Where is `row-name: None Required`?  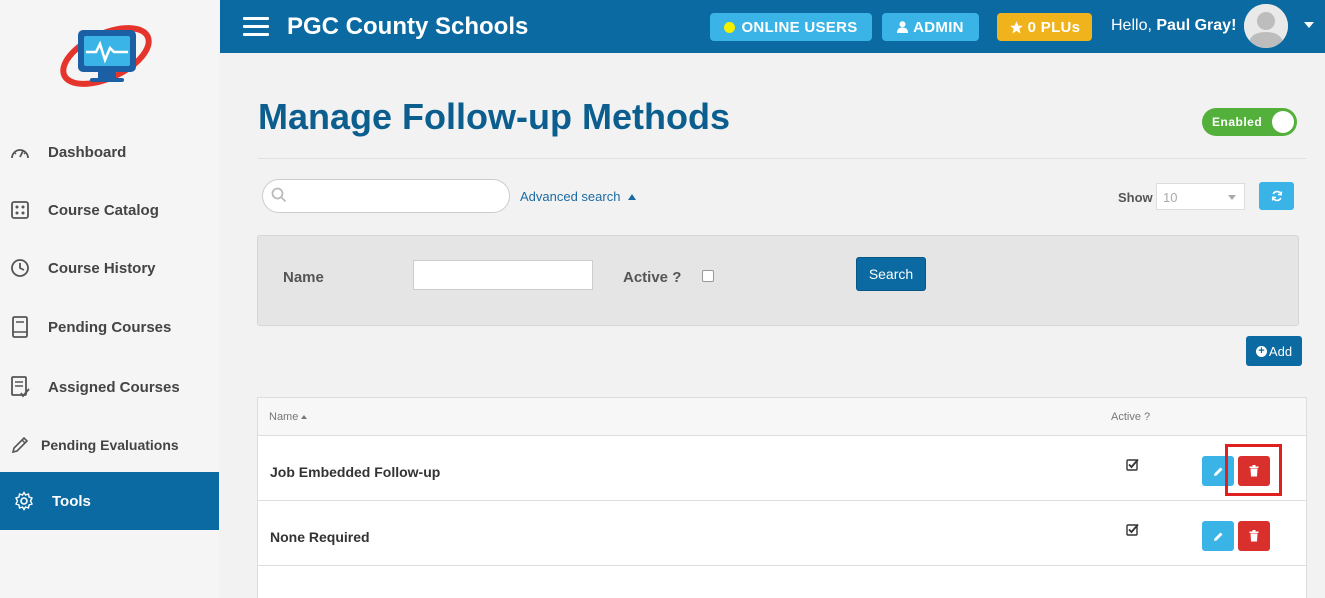
row-name: None Required is located at coordinates (320, 537).